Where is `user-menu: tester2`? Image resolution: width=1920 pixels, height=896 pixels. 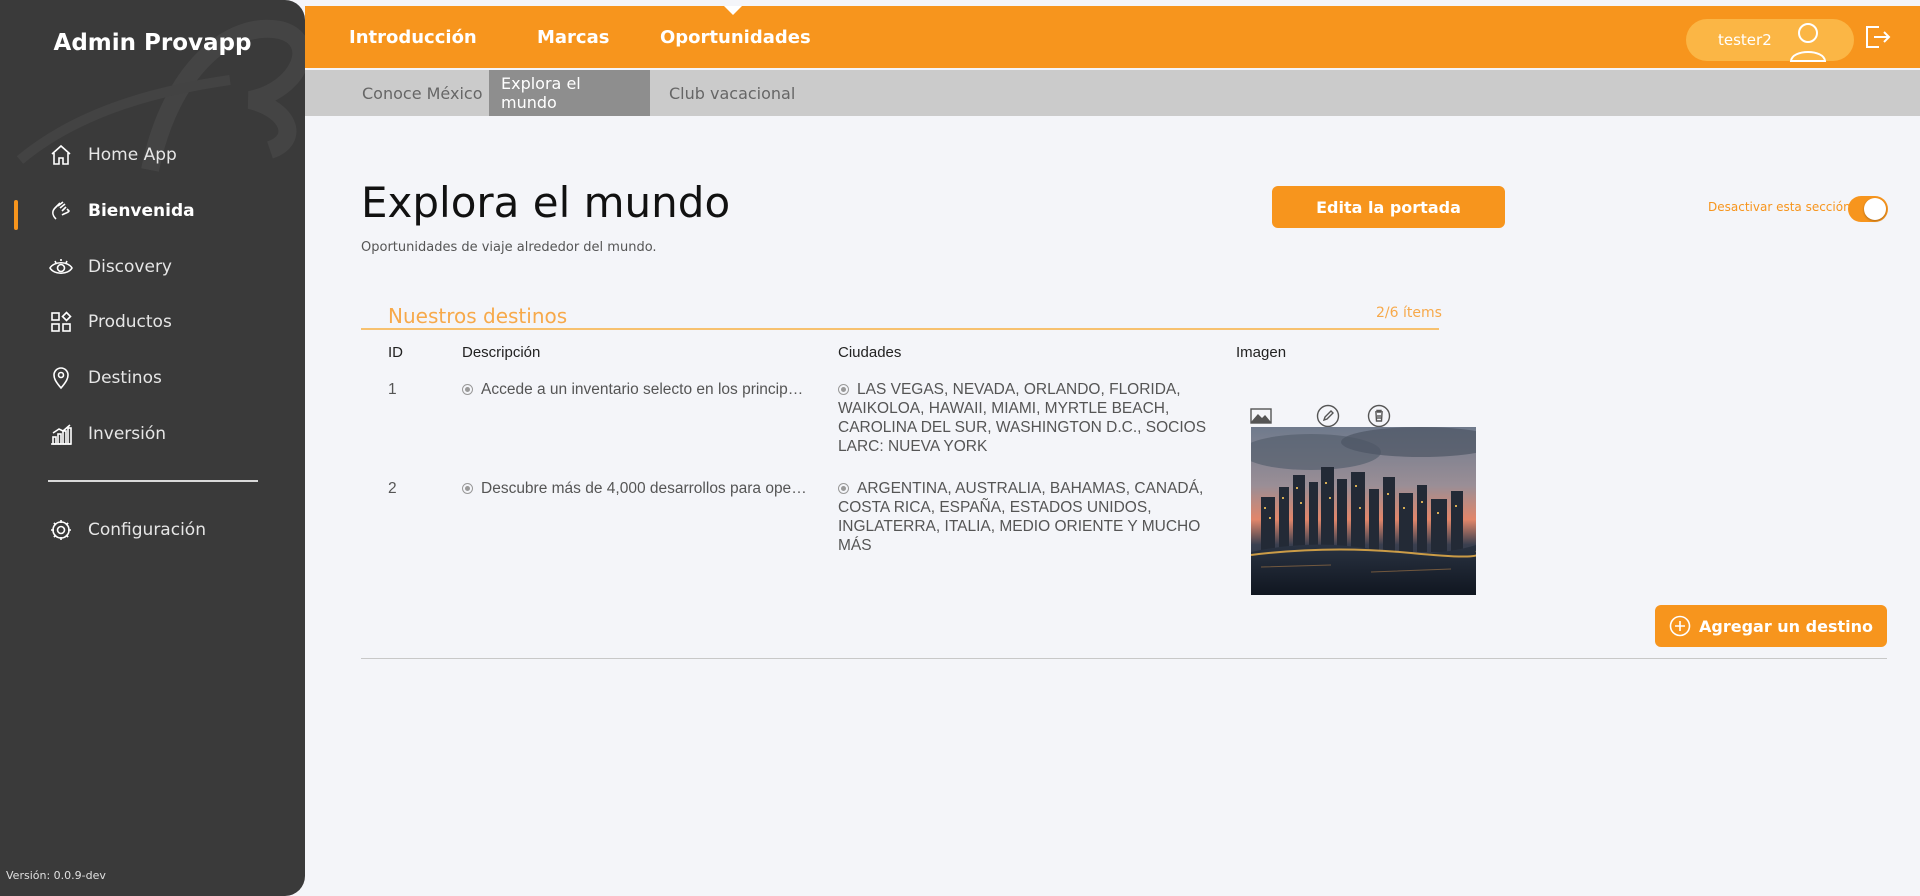 user-menu: tester2 is located at coordinates (1770, 40).